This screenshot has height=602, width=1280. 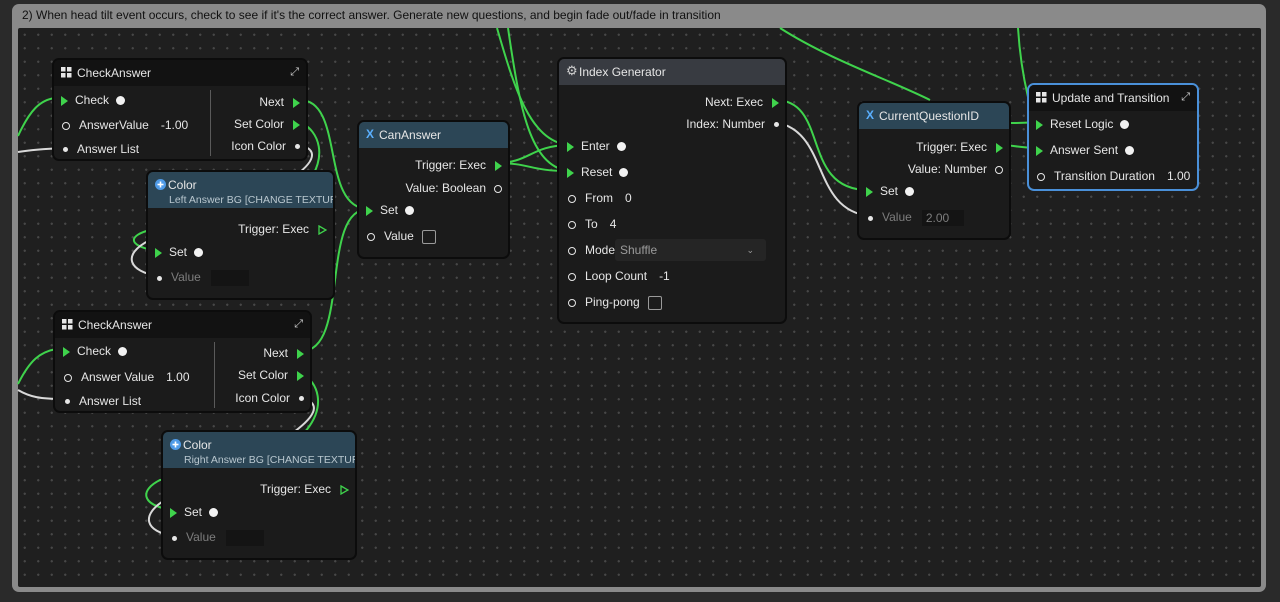 What do you see at coordinates (1113, 176) in the screenshot?
I see `transition-duration-port: Transition Duration 1.00` at bounding box center [1113, 176].